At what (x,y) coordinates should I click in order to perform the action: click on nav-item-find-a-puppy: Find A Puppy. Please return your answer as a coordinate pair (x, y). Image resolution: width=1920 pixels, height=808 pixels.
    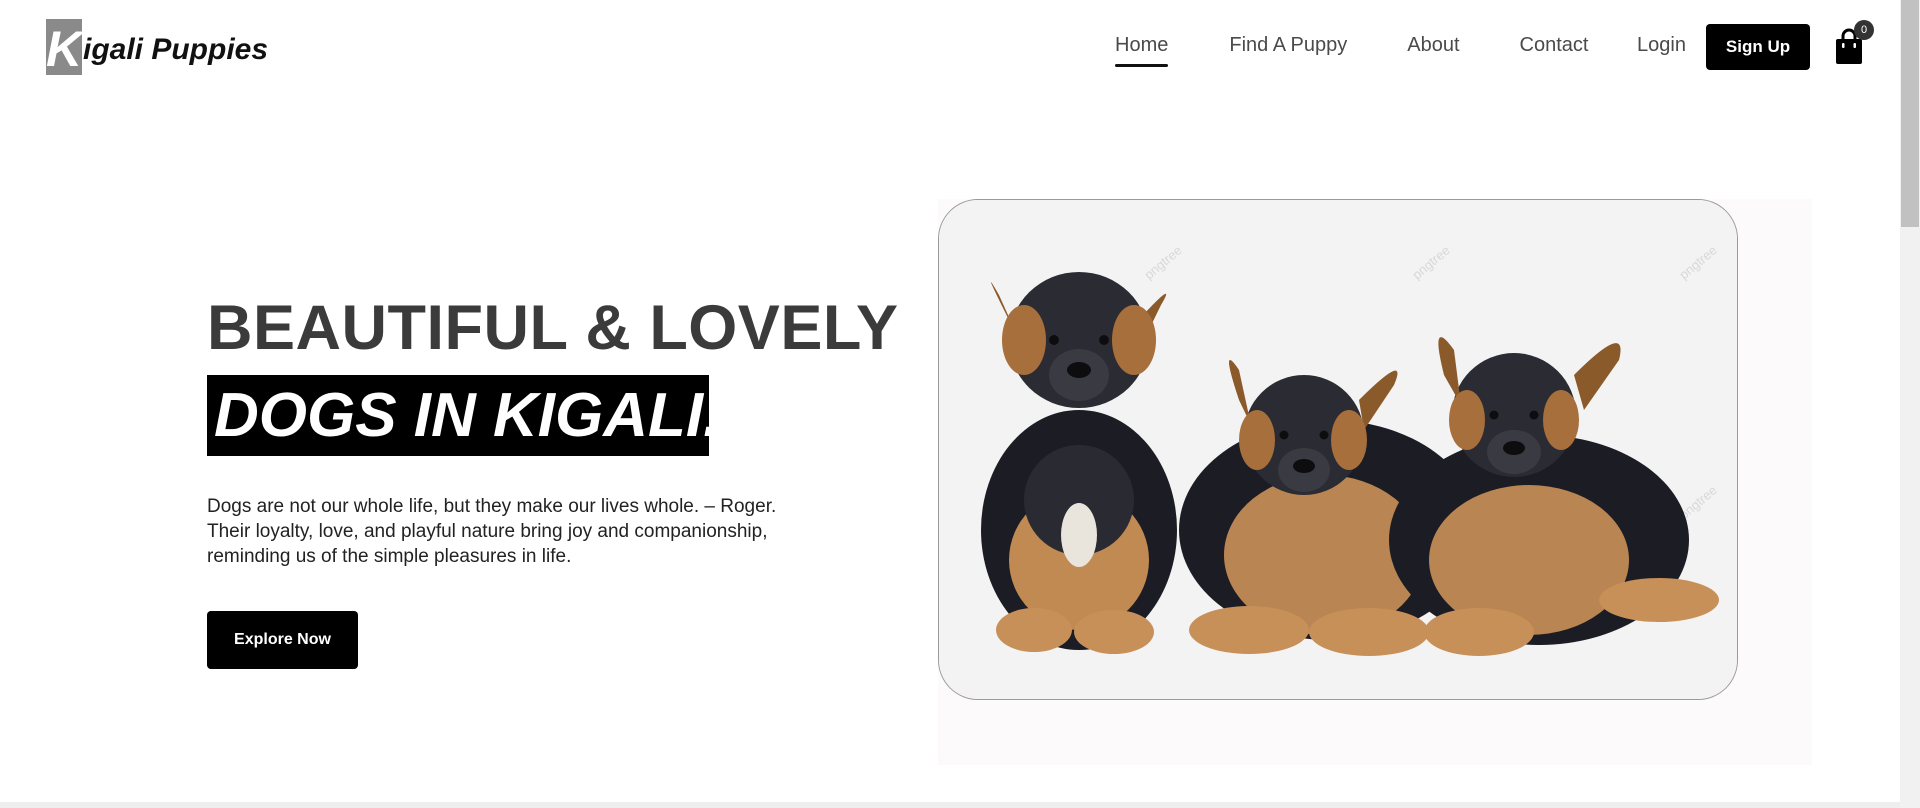
    Looking at the image, I should click on (1288, 47).